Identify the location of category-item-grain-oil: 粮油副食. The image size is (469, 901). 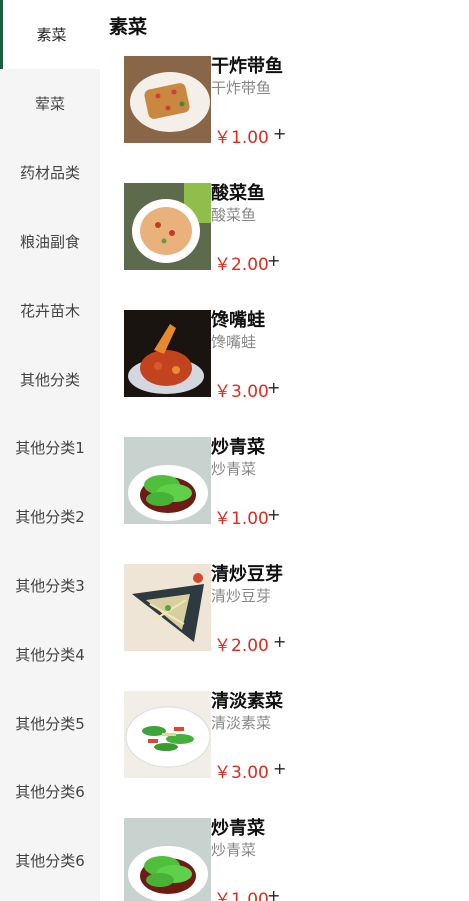
(50, 241).